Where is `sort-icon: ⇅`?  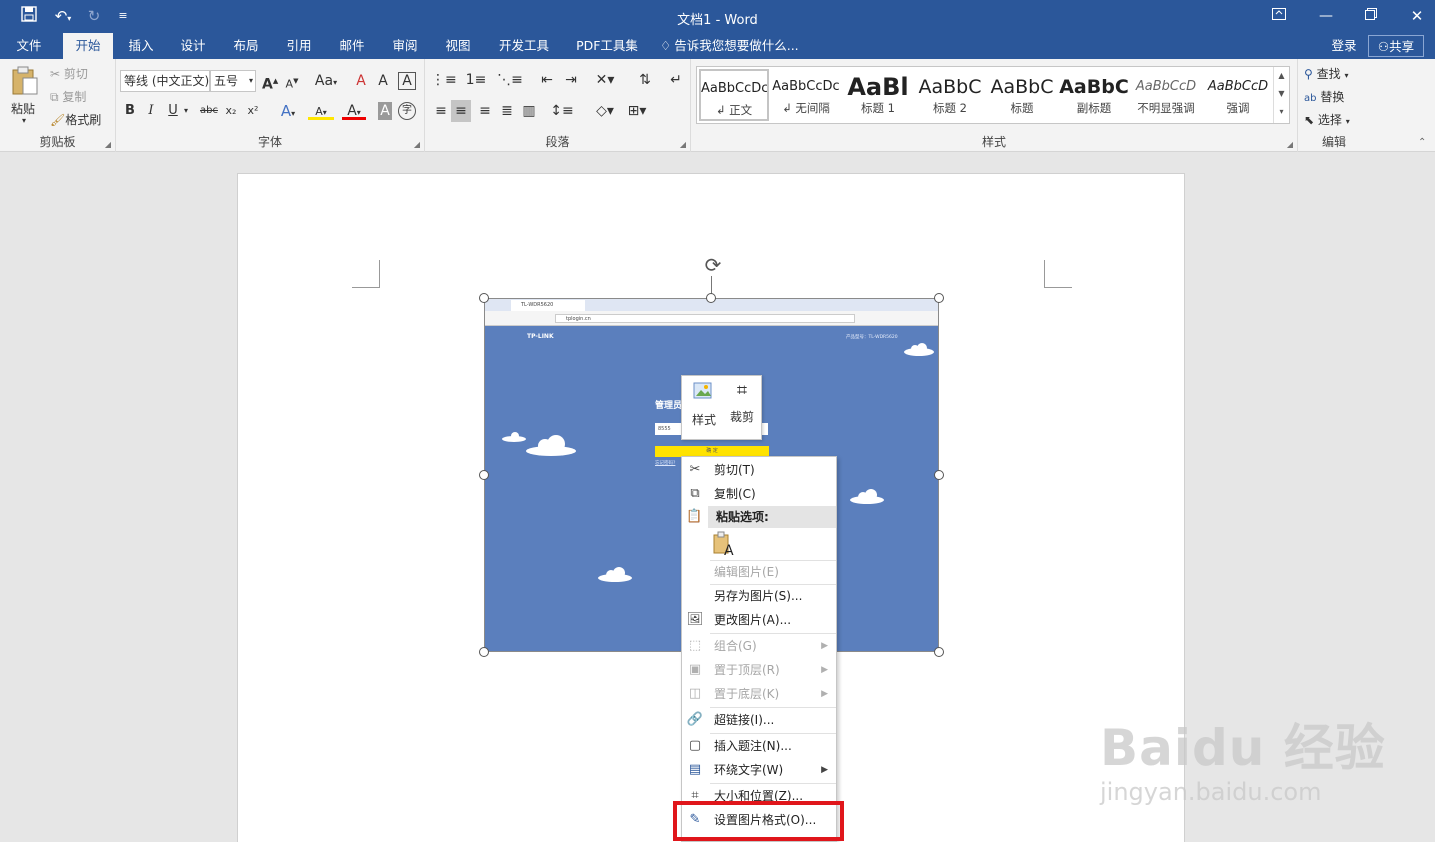 sort-icon: ⇅ is located at coordinates (645, 80).